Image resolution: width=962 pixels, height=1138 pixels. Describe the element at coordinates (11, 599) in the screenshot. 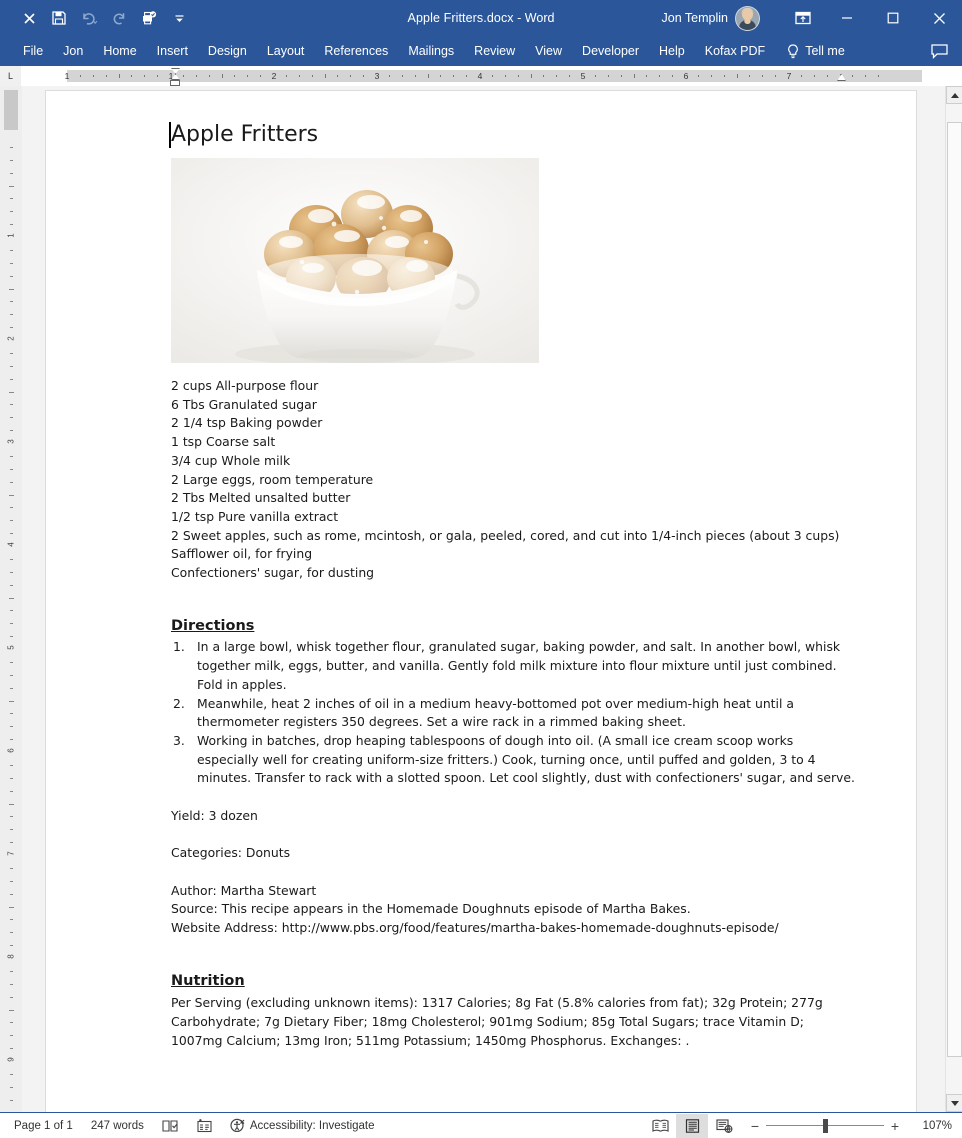

I see `vertical-ruler: 1 2 3 4 5 6 7 8 9` at that location.